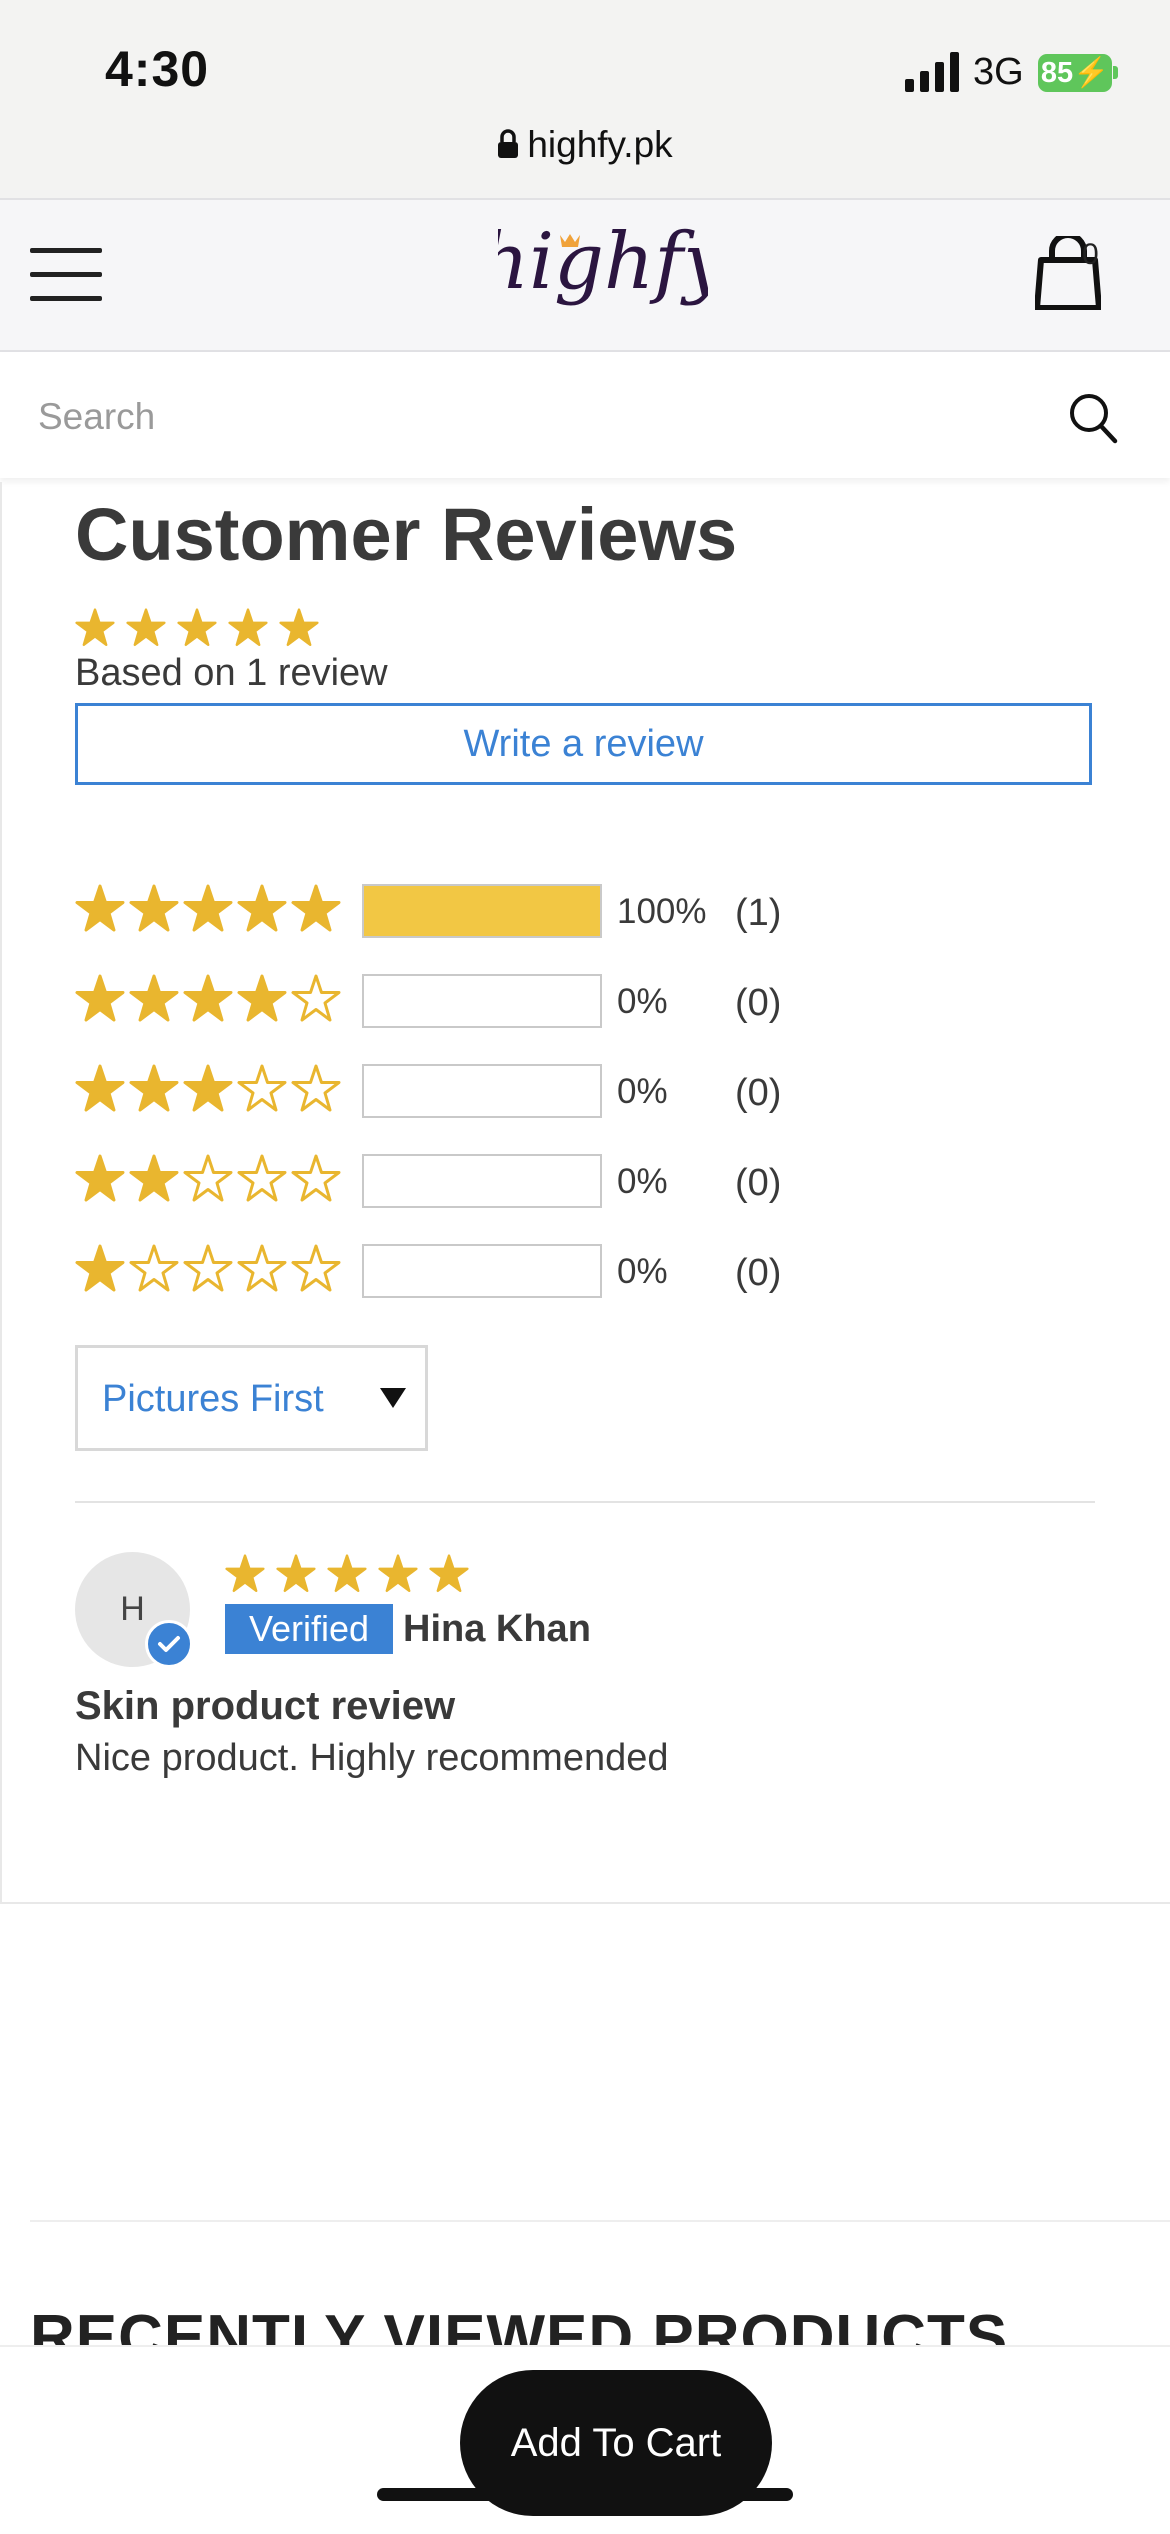  I want to click on rating-percent: 100%, so click(662, 911).